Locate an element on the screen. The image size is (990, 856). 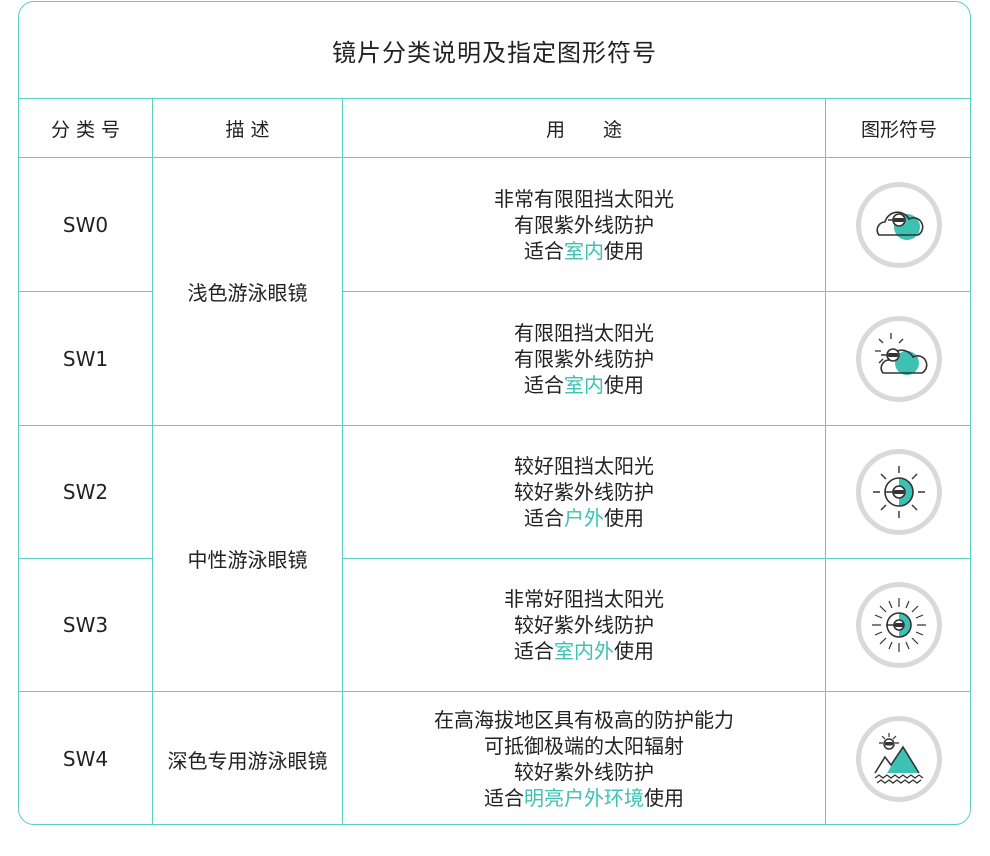
cloud-goggle-icon is located at coordinates (899, 224).